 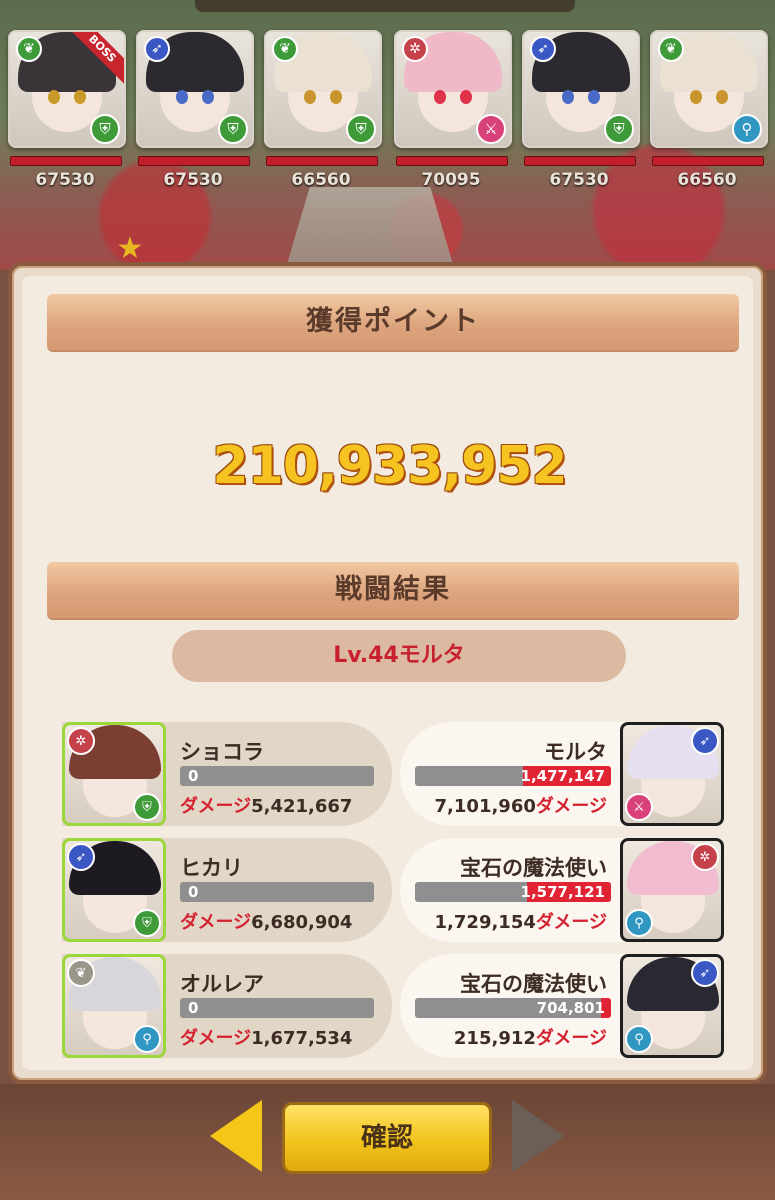 What do you see at coordinates (491, 129) in the screenshot?
I see `sword-icon: ⚔` at bounding box center [491, 129].